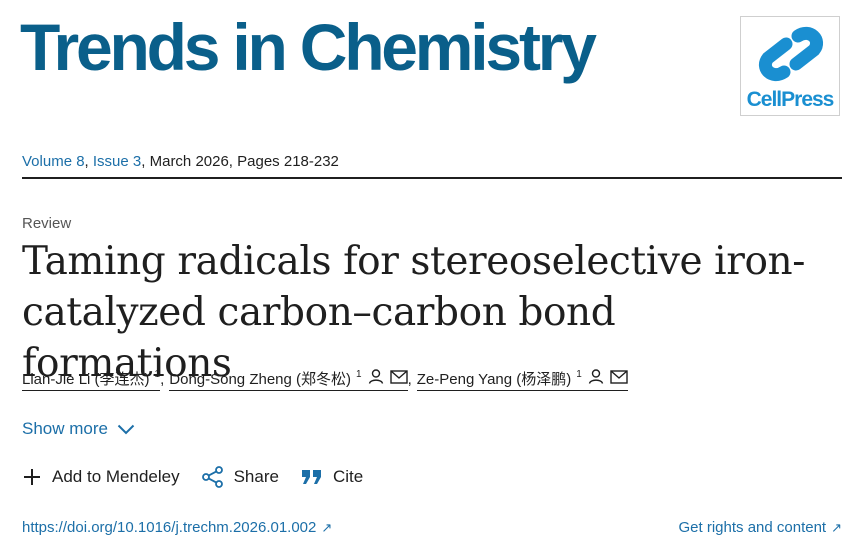  Describe the element at coordinates (117, 161) in the screenshot. I see `issue-link: Issue 3` at that location.